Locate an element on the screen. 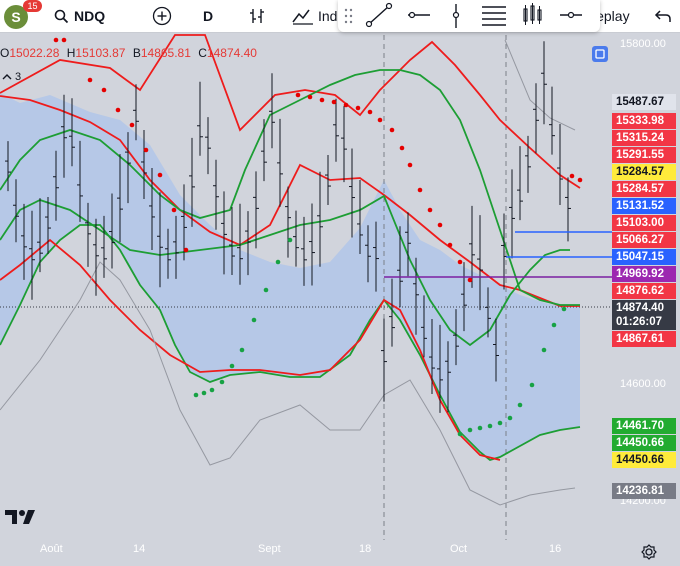 This screenshot has width=680, height=566. bars-icon is located at coordinates (257, 16).